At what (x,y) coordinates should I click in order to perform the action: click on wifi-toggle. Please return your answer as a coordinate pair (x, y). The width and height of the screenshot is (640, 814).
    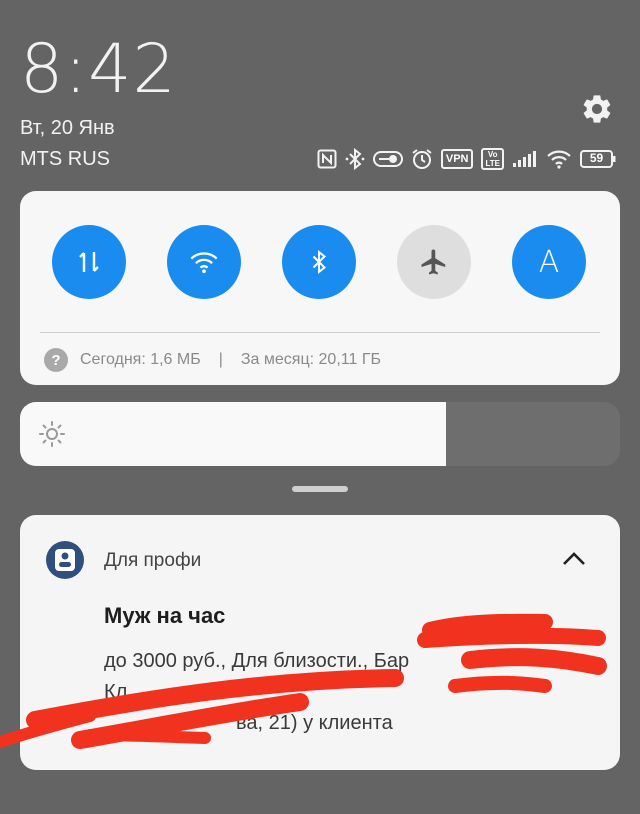
    Looking at the image, I should click on (204, 262).